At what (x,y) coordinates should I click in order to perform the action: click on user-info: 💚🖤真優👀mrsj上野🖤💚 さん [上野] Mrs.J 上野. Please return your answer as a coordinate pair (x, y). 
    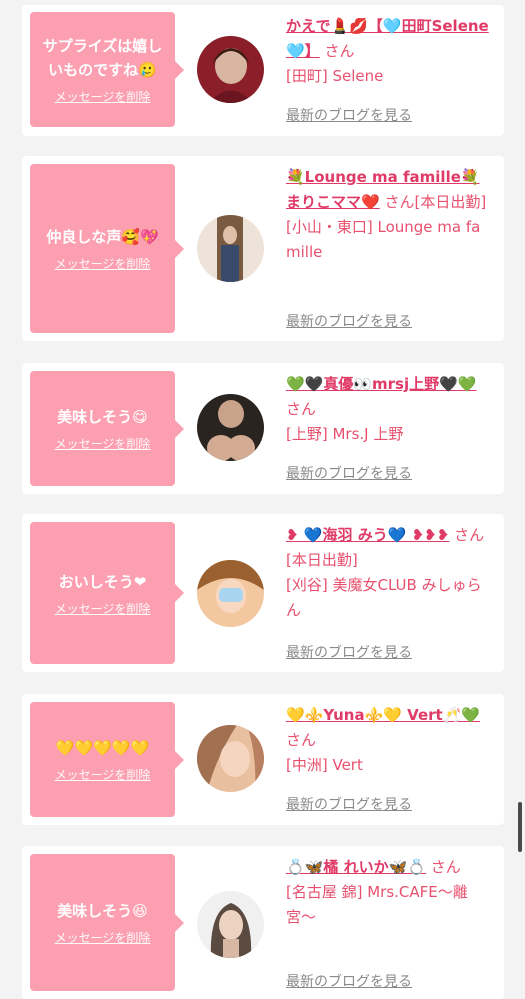
    Looking at the image, I should click on (390, 409).